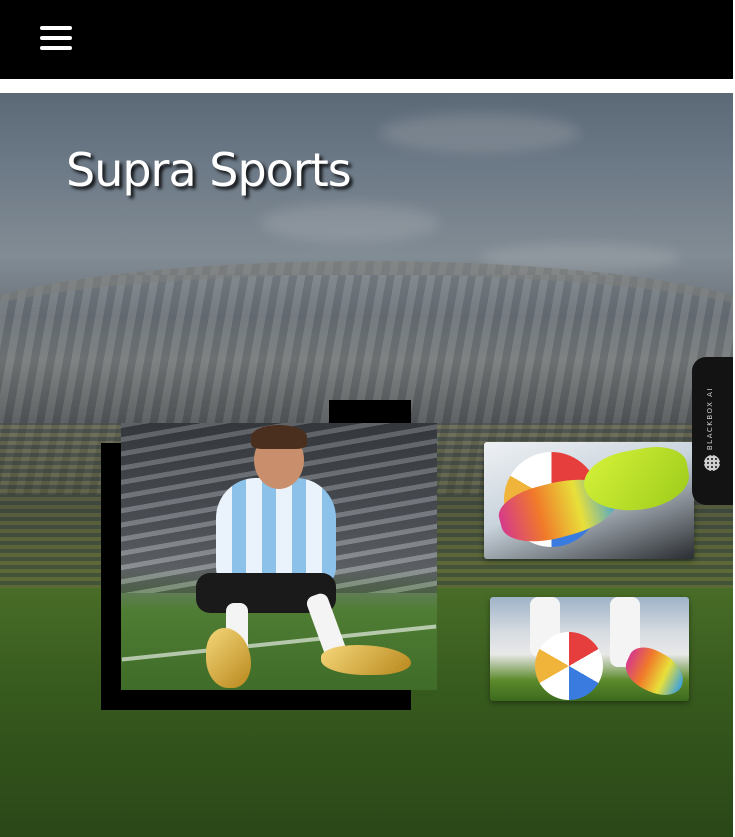 Image resolution: width=735 pixels, height=837 pixels. I want to click on blackbox-ai-side-widget: BLACKBOX AI, so click(712, 431).